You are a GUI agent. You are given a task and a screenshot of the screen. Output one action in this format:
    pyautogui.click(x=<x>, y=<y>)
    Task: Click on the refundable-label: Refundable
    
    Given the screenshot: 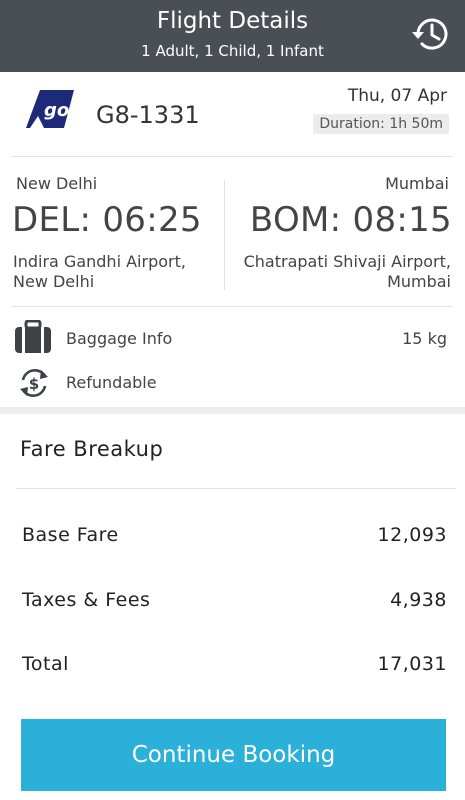 What is the action you would take?
    pyautogui.click(x=111, y=382)
    